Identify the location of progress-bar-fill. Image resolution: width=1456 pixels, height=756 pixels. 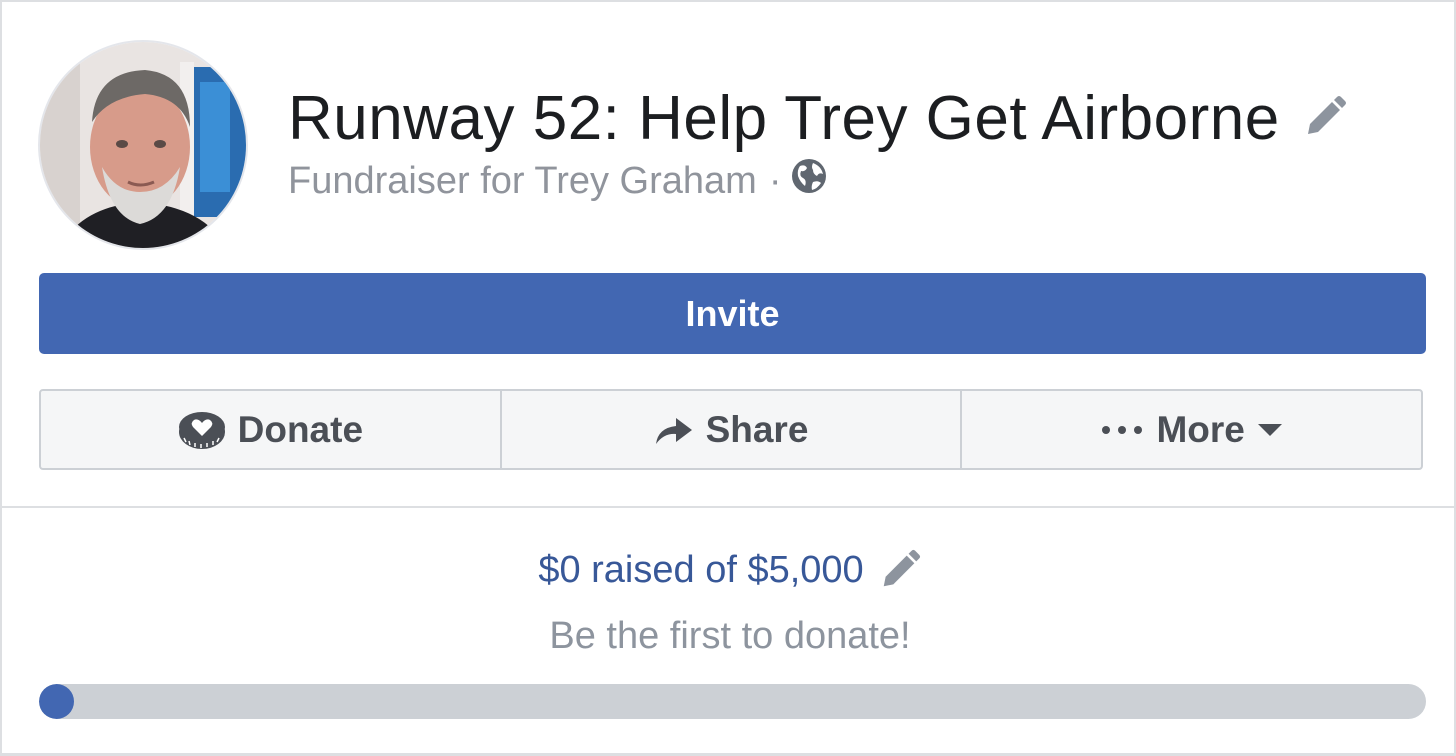
(56, 701).